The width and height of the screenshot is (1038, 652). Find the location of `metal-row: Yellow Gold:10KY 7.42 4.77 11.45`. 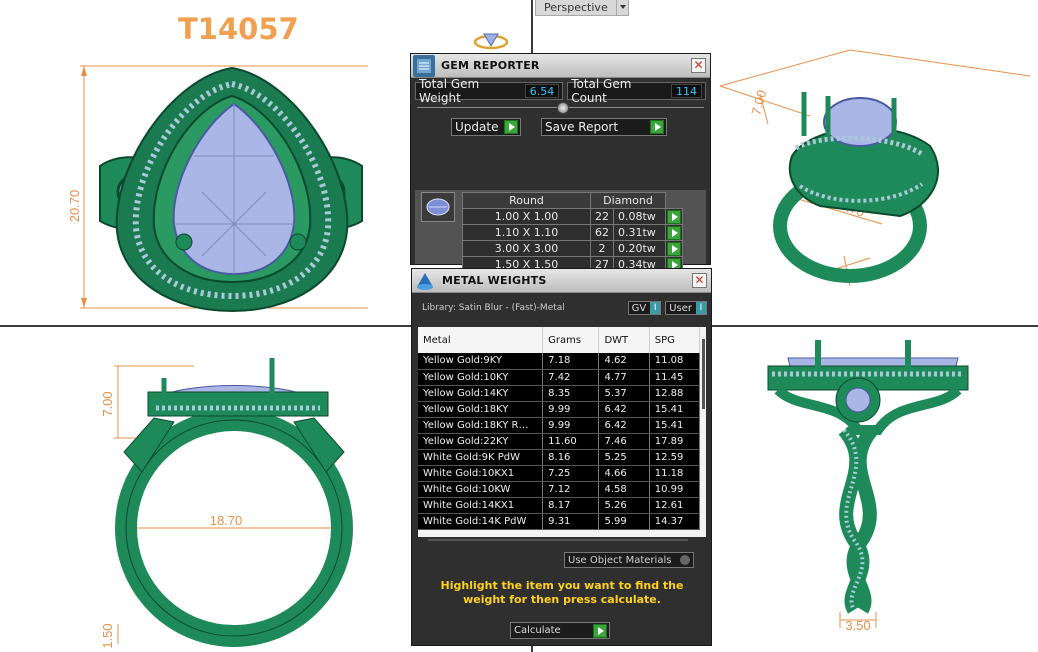

metal-row: Yellow Gold:10KY 7.42 4.77 11.45 is located at coordinates (559, 377).